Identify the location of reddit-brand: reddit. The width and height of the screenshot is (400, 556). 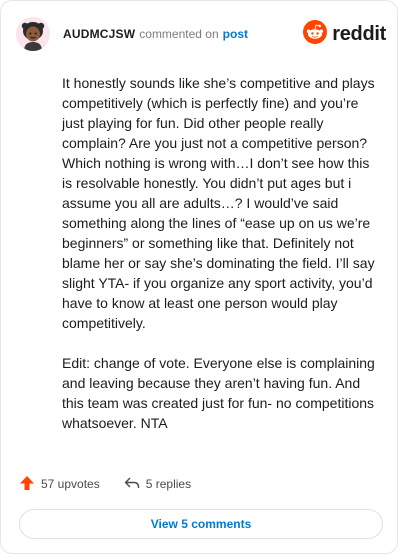
(344, 34).